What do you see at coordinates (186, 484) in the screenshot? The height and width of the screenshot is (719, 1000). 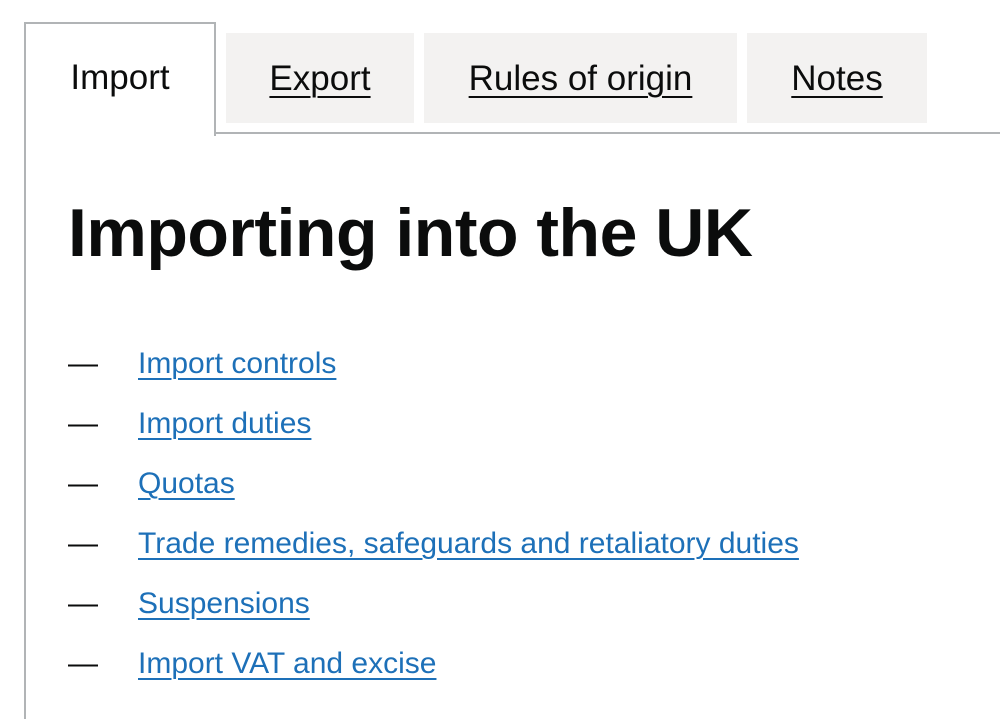 I see `quotas-link: Quotas` at bounding box center [186, 484].